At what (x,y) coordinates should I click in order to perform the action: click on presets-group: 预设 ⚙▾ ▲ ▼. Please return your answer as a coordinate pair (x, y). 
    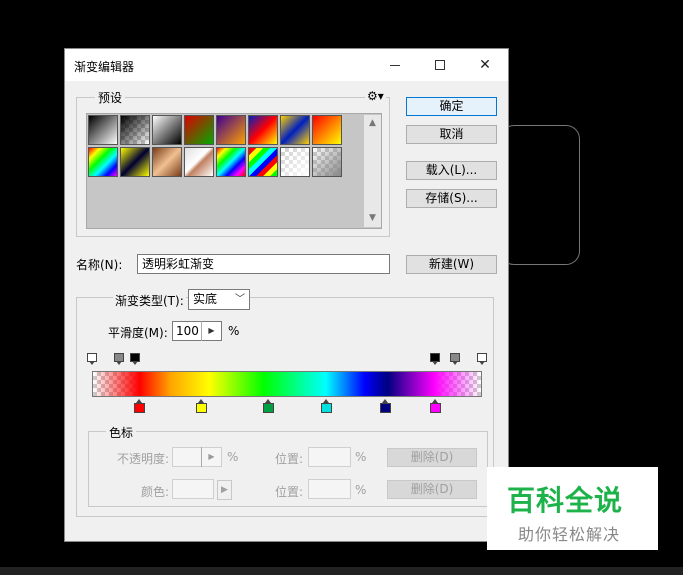
    Looking at the image, I should click on (233, 163).